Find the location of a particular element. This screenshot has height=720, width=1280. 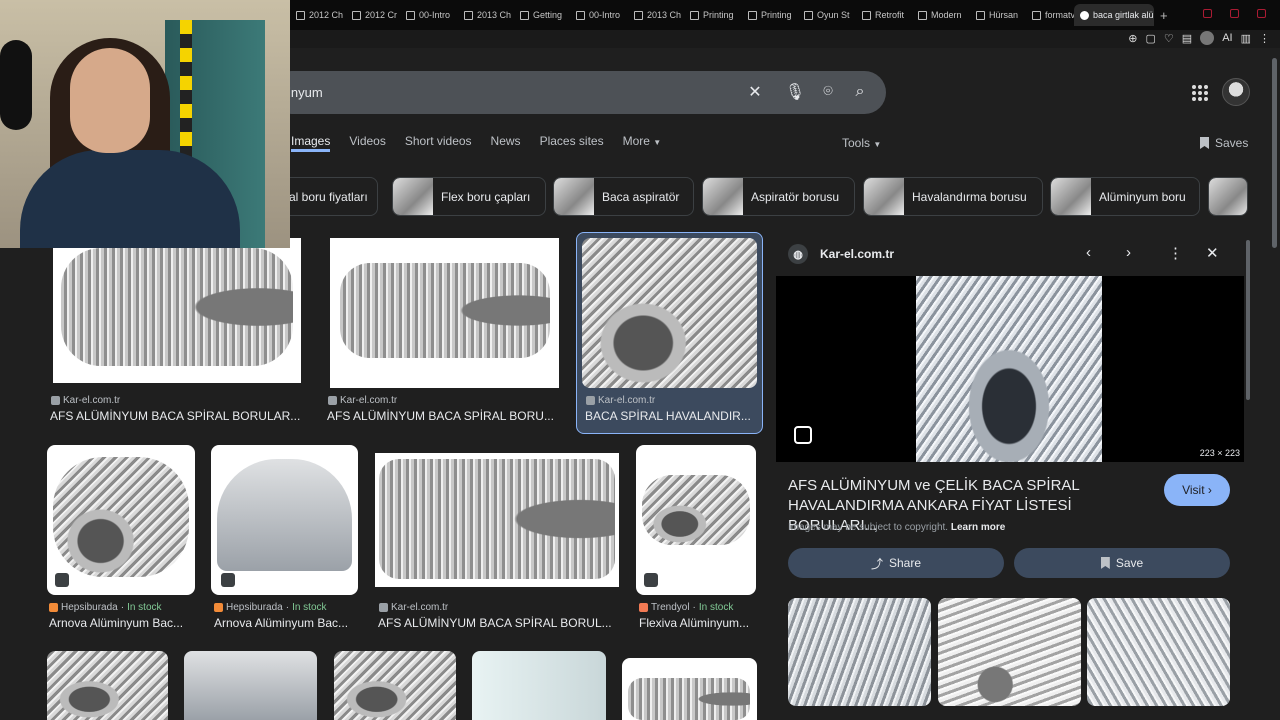

chip: Flex boru çapları is located at coordinates (469, 196).